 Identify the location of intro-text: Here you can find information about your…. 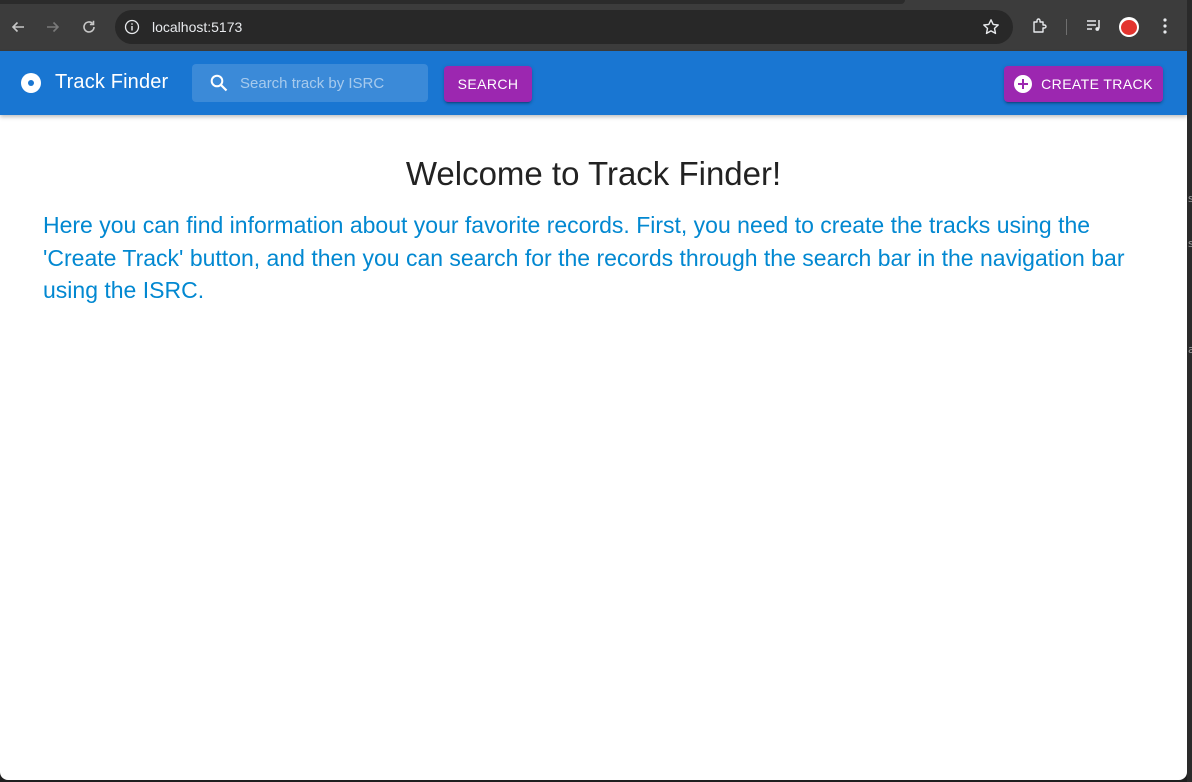
(584, 257).